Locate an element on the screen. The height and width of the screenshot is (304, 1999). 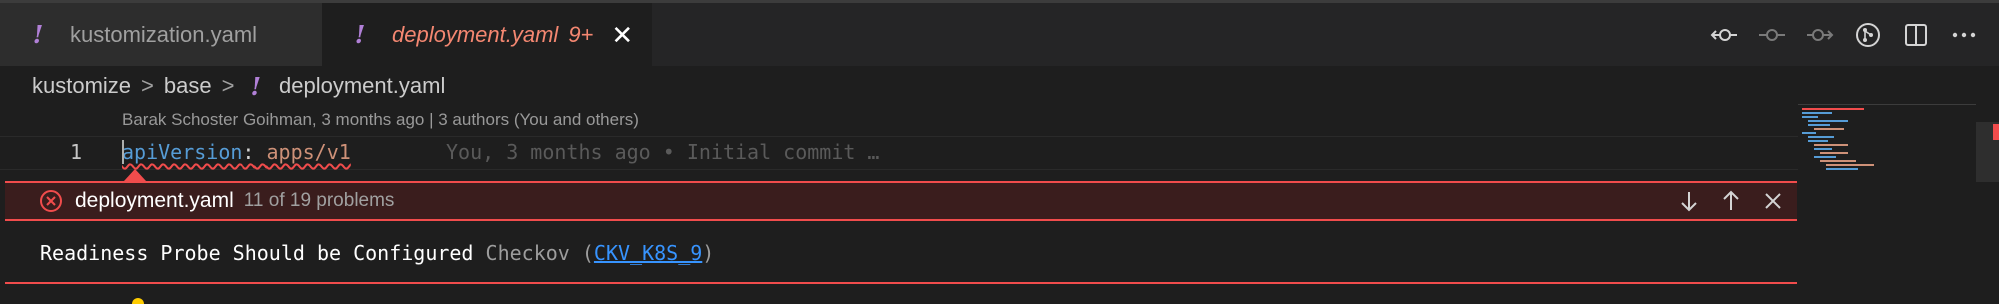
problem-count-badge: 9+ is located at coordinates (581, 34).